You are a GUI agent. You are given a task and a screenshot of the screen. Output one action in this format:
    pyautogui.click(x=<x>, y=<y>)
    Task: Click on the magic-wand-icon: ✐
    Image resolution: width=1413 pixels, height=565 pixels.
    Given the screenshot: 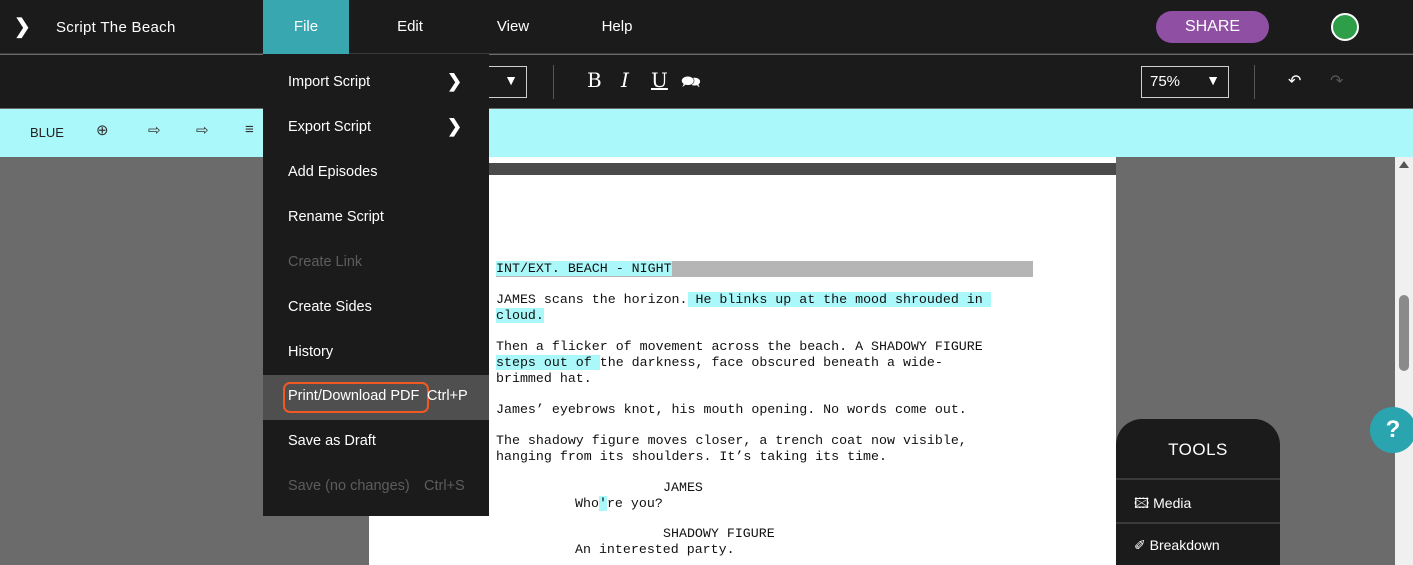 What is the action you would take?
    pyautogui.click(x=1140, y=545)
    